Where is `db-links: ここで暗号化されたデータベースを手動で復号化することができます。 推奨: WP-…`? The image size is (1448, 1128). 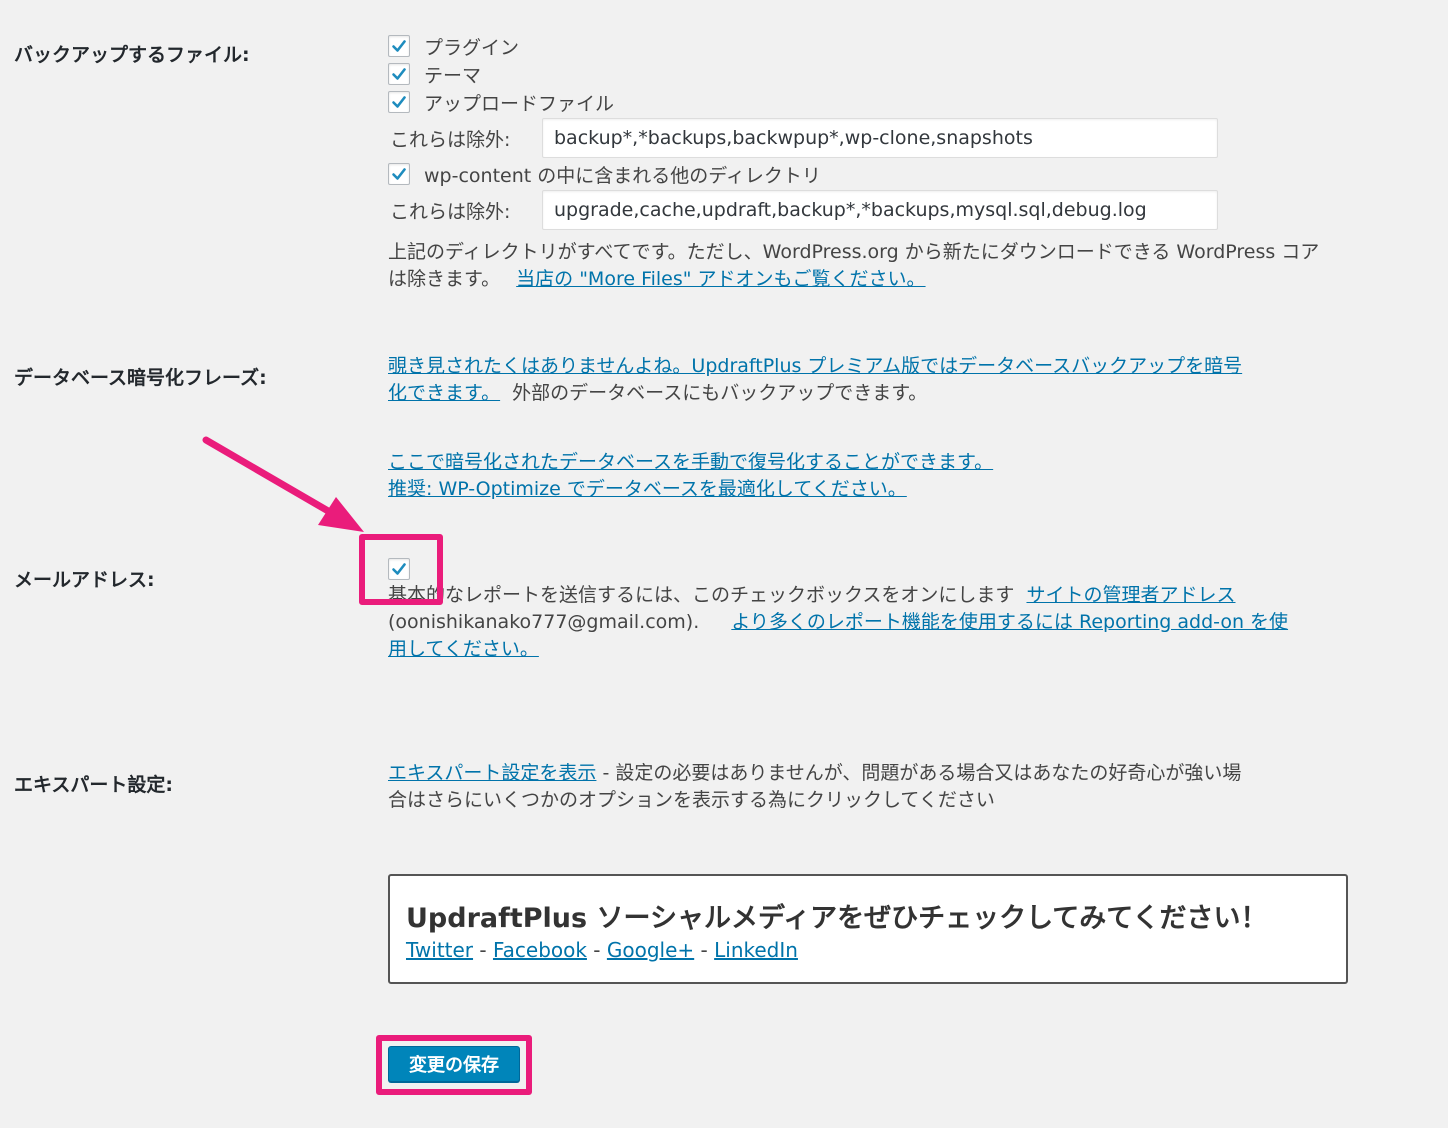
db-links: ここで暗号化されたデータベースを手動で復号化することができます。 推奨: WP-… is located at coordinates (888, 476).